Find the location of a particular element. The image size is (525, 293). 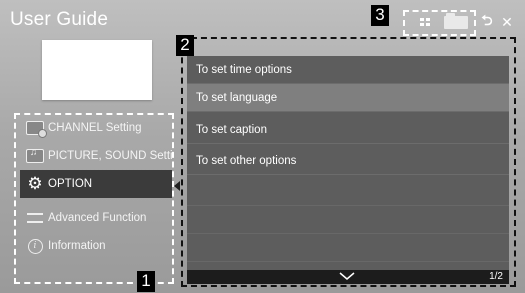

back-button: ⮌ is located at coordinates (487, 21).